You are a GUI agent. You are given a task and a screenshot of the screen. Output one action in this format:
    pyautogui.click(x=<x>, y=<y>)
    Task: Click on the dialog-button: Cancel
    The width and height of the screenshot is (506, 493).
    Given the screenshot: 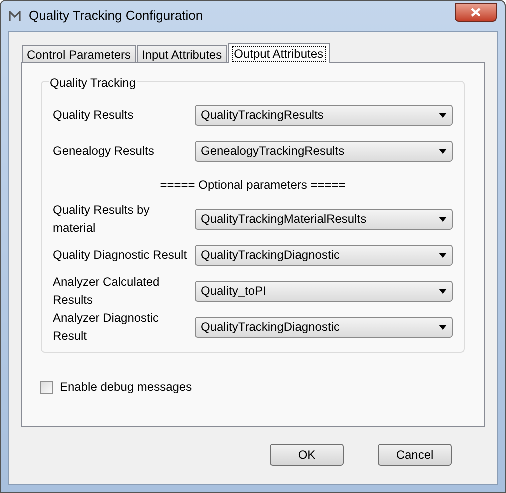 What is the action you would take?
    pyautogui.click(x=415, y=455)
    